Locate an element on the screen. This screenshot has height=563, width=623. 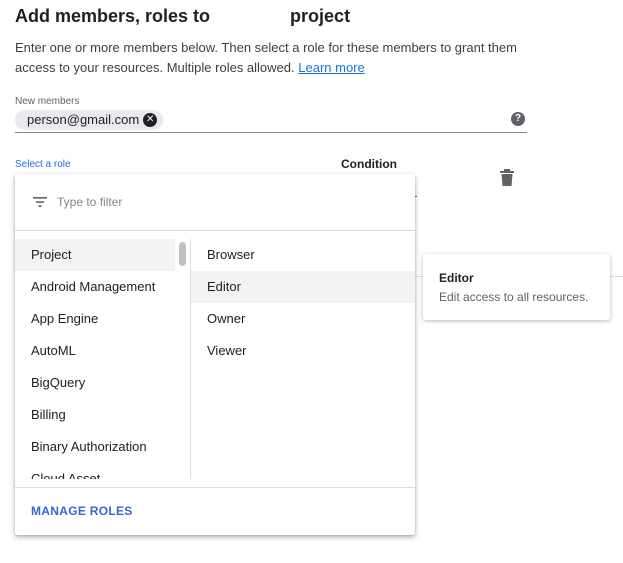
page-title: Add members, roles to project is located at coordinates (182, 16).